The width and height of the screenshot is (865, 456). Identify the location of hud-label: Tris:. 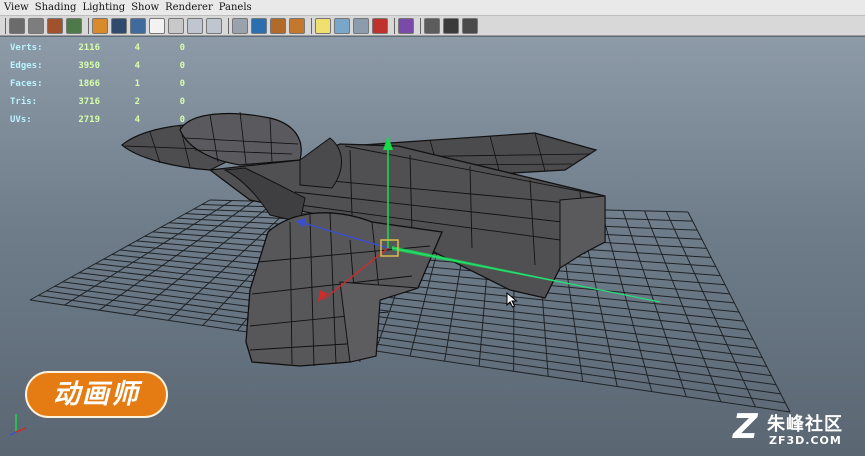
(24, 102).